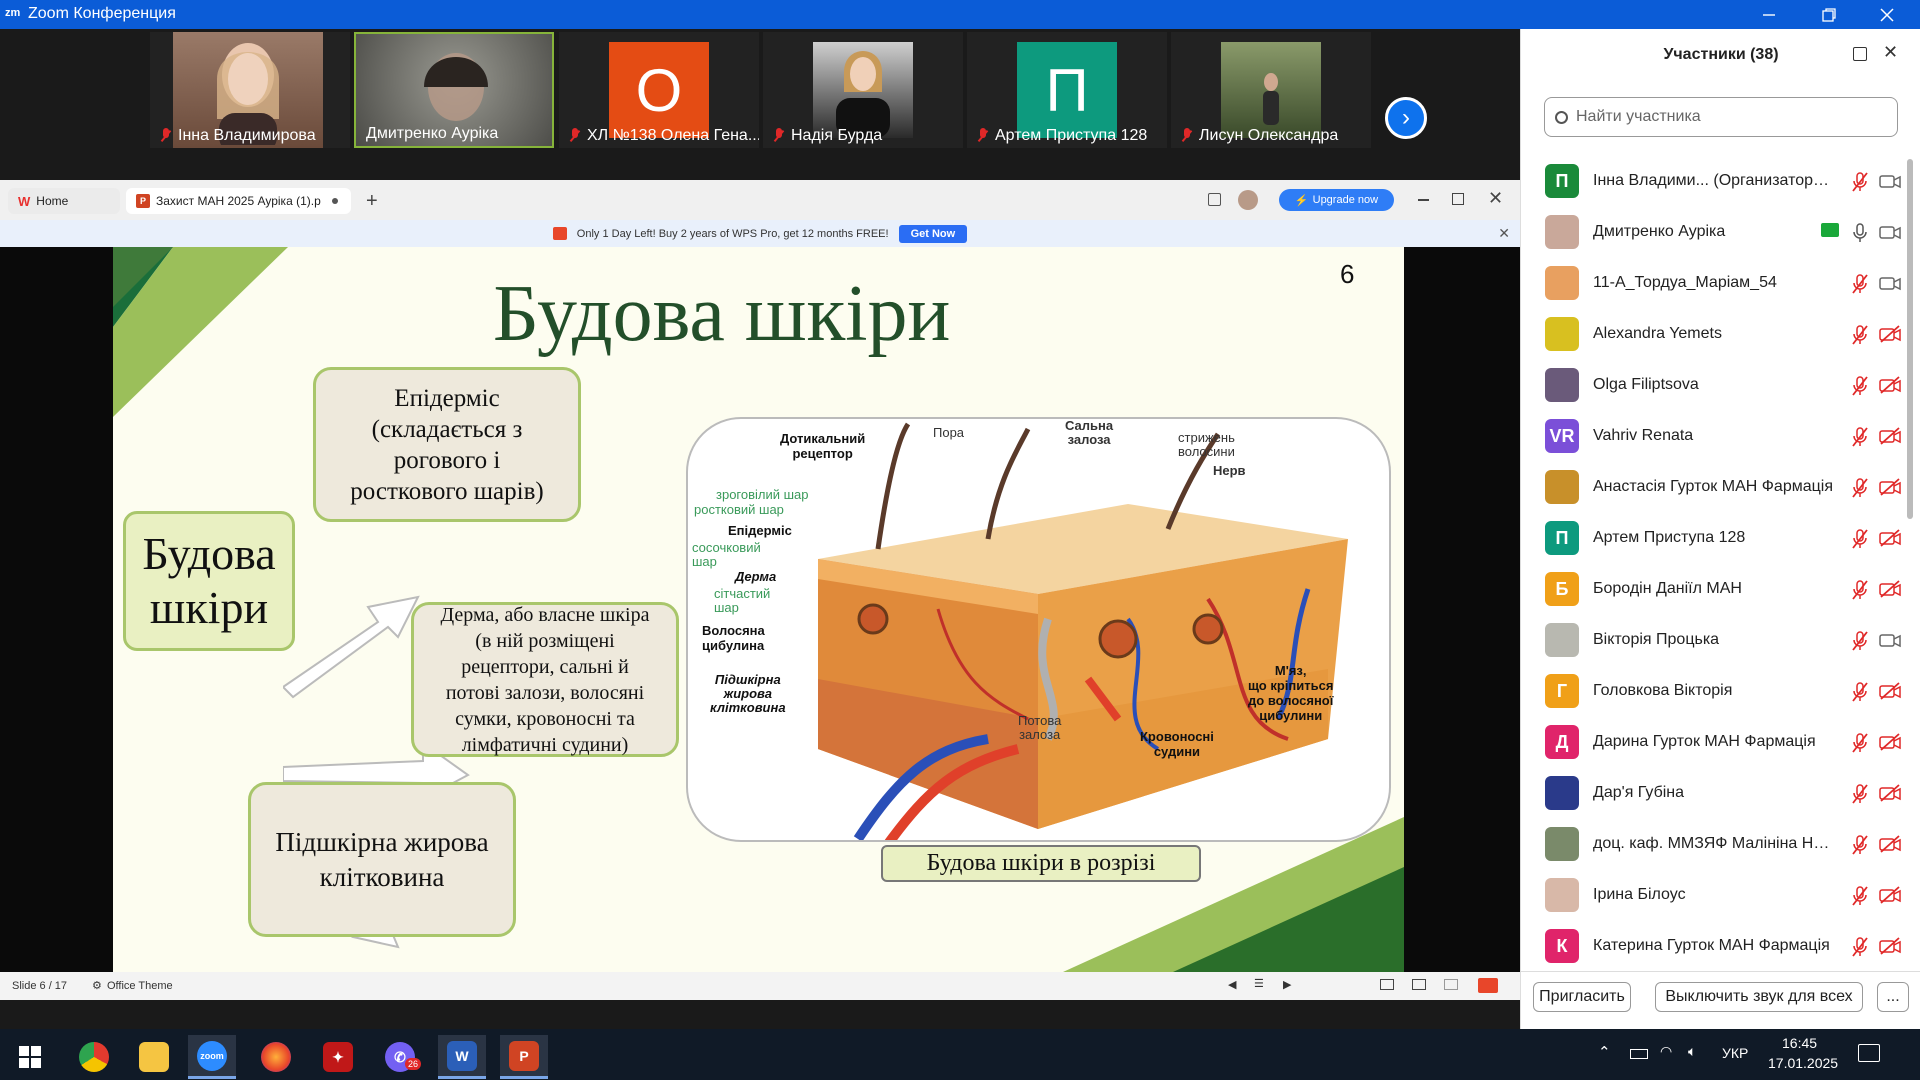  I want to click on clock-date: 17.01.2025, so click(1803, 1063).